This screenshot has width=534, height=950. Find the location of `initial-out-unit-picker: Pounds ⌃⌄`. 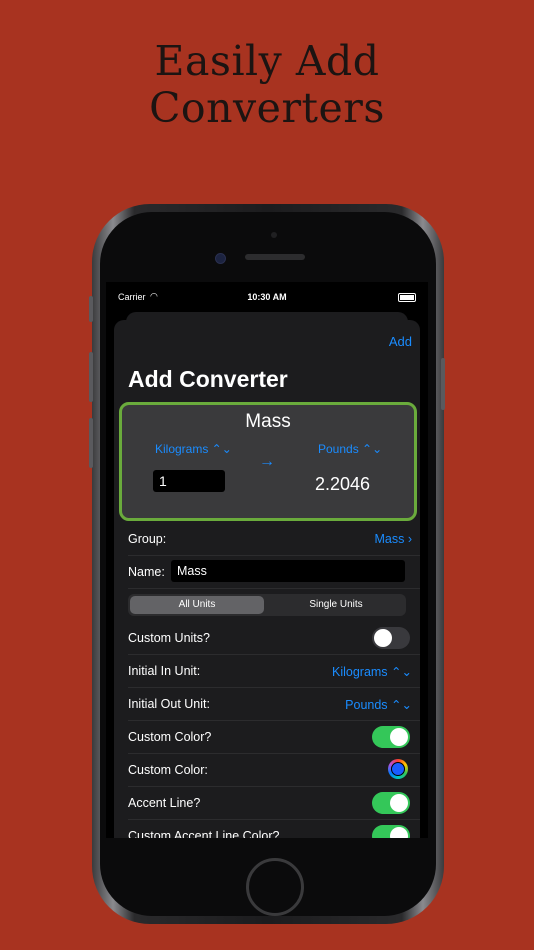

initial-out-unit-picker: Pounds ⌃⌄ is located at coordinates (378, 704).